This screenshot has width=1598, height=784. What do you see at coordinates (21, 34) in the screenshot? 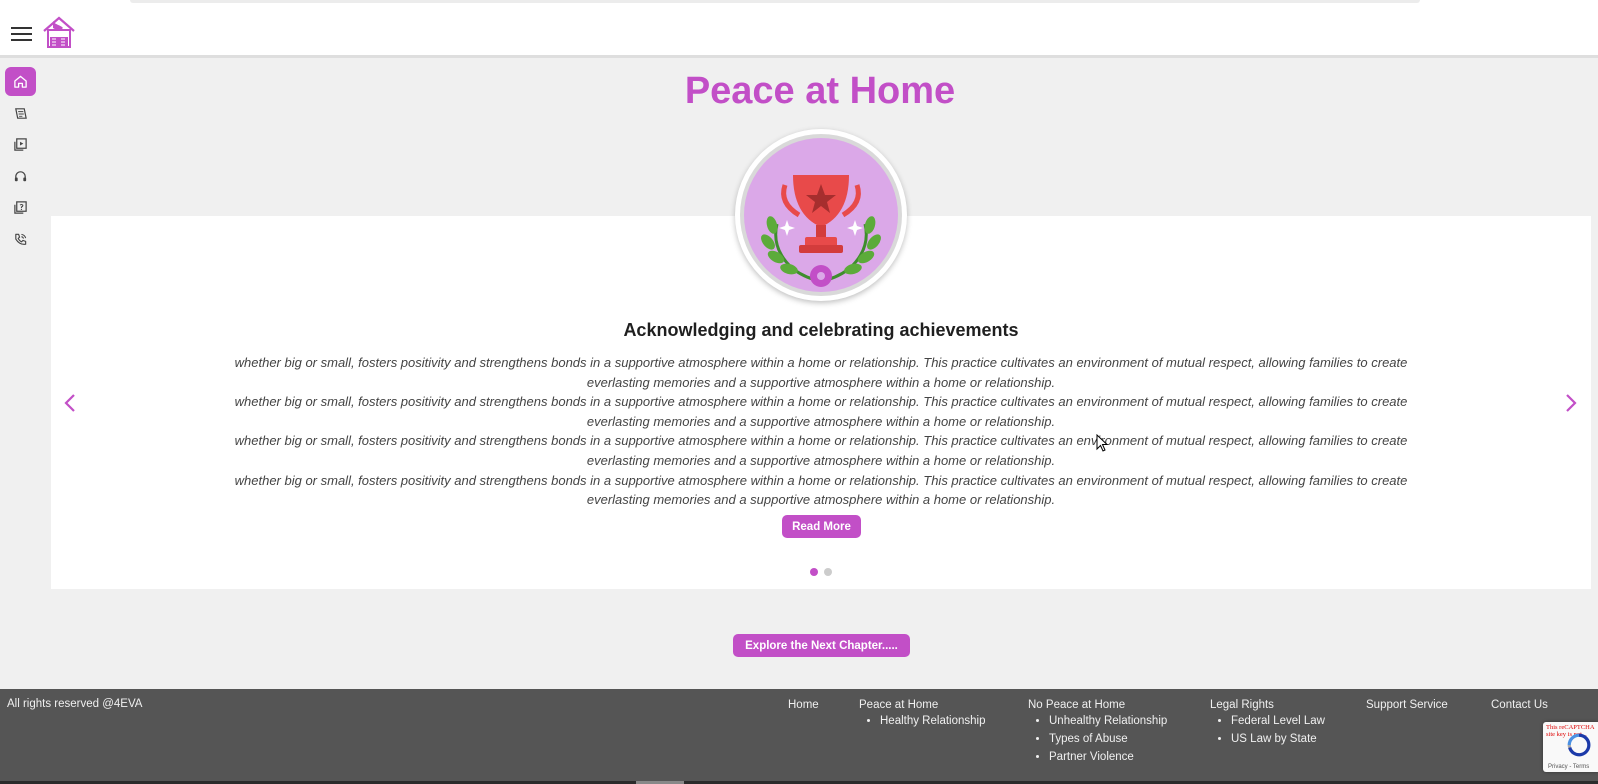
I see `hamburger-menu-icon` at bounding box center [21, 34].